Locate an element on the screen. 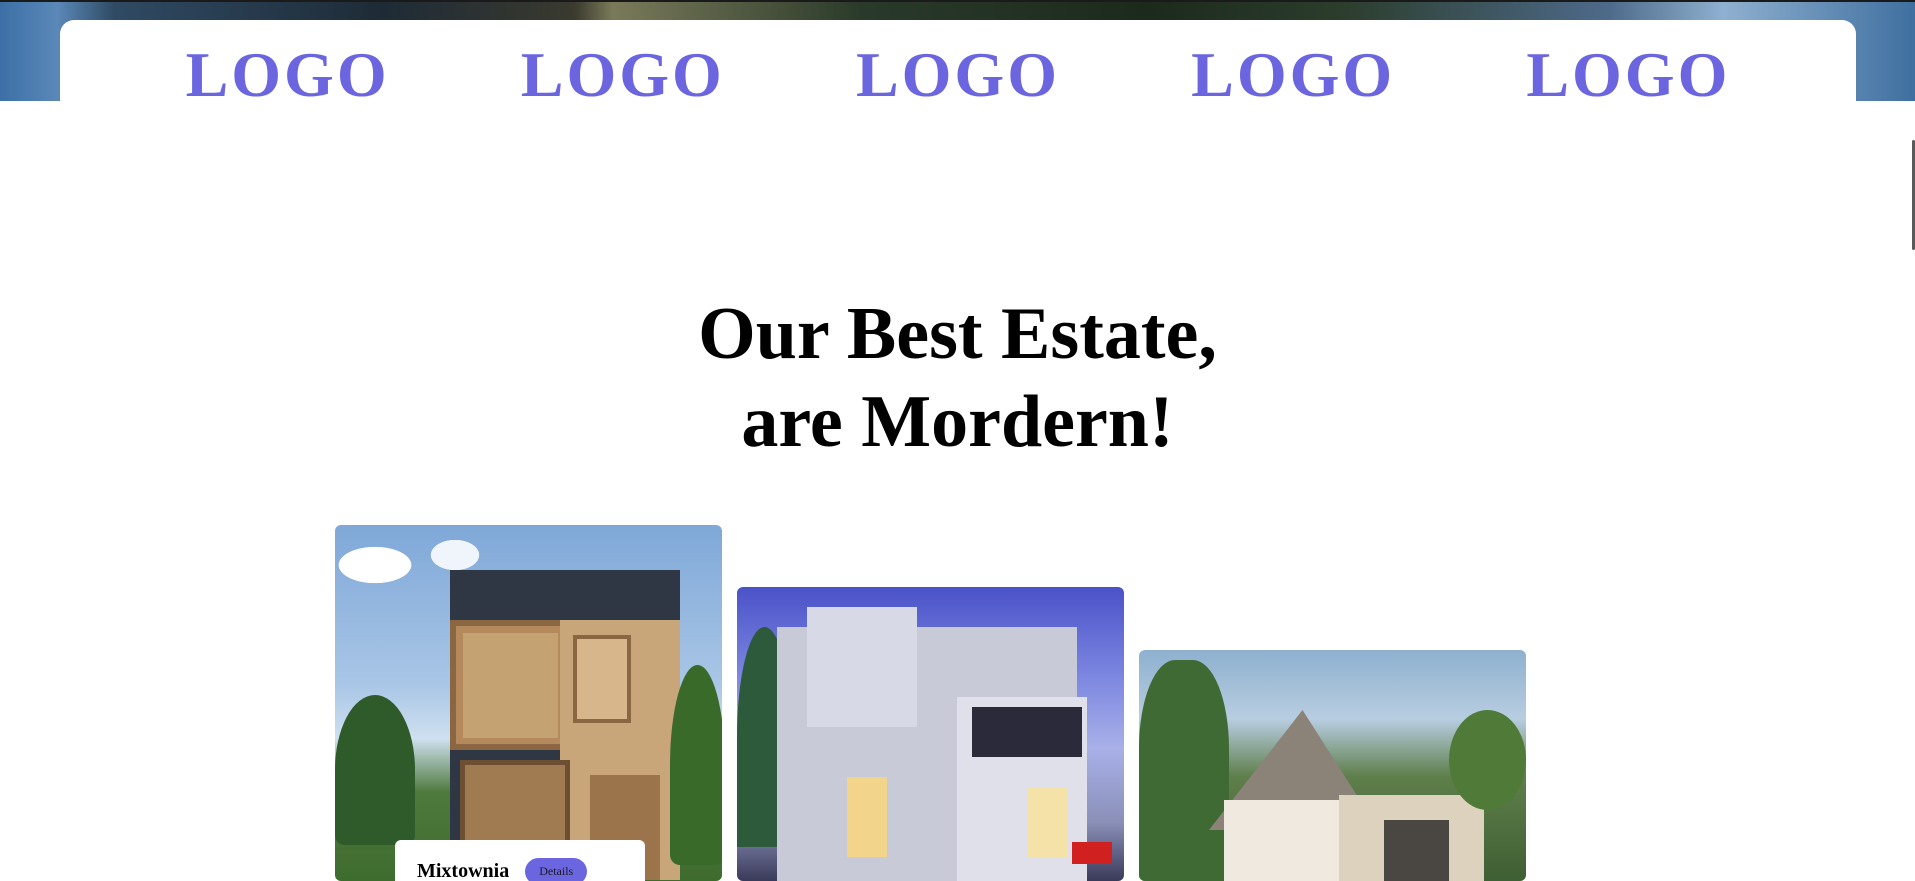 The width and height of the screenshot is (1915, 881). estate-card-1: Mixtownia Details is located at coordinates (528, 703).